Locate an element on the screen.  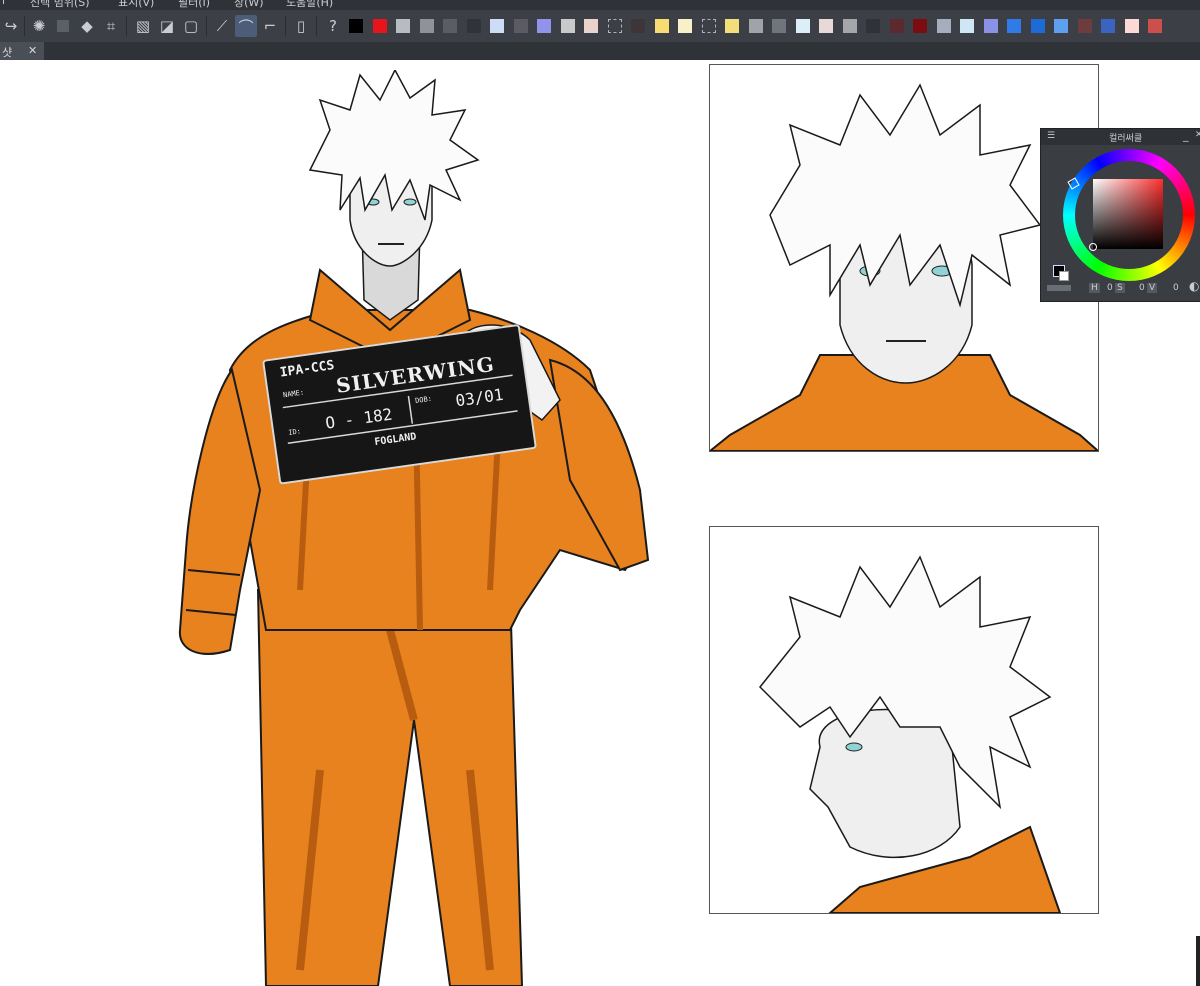
menu-item-help: 도움말(H) is located at coordinates (309, 5).